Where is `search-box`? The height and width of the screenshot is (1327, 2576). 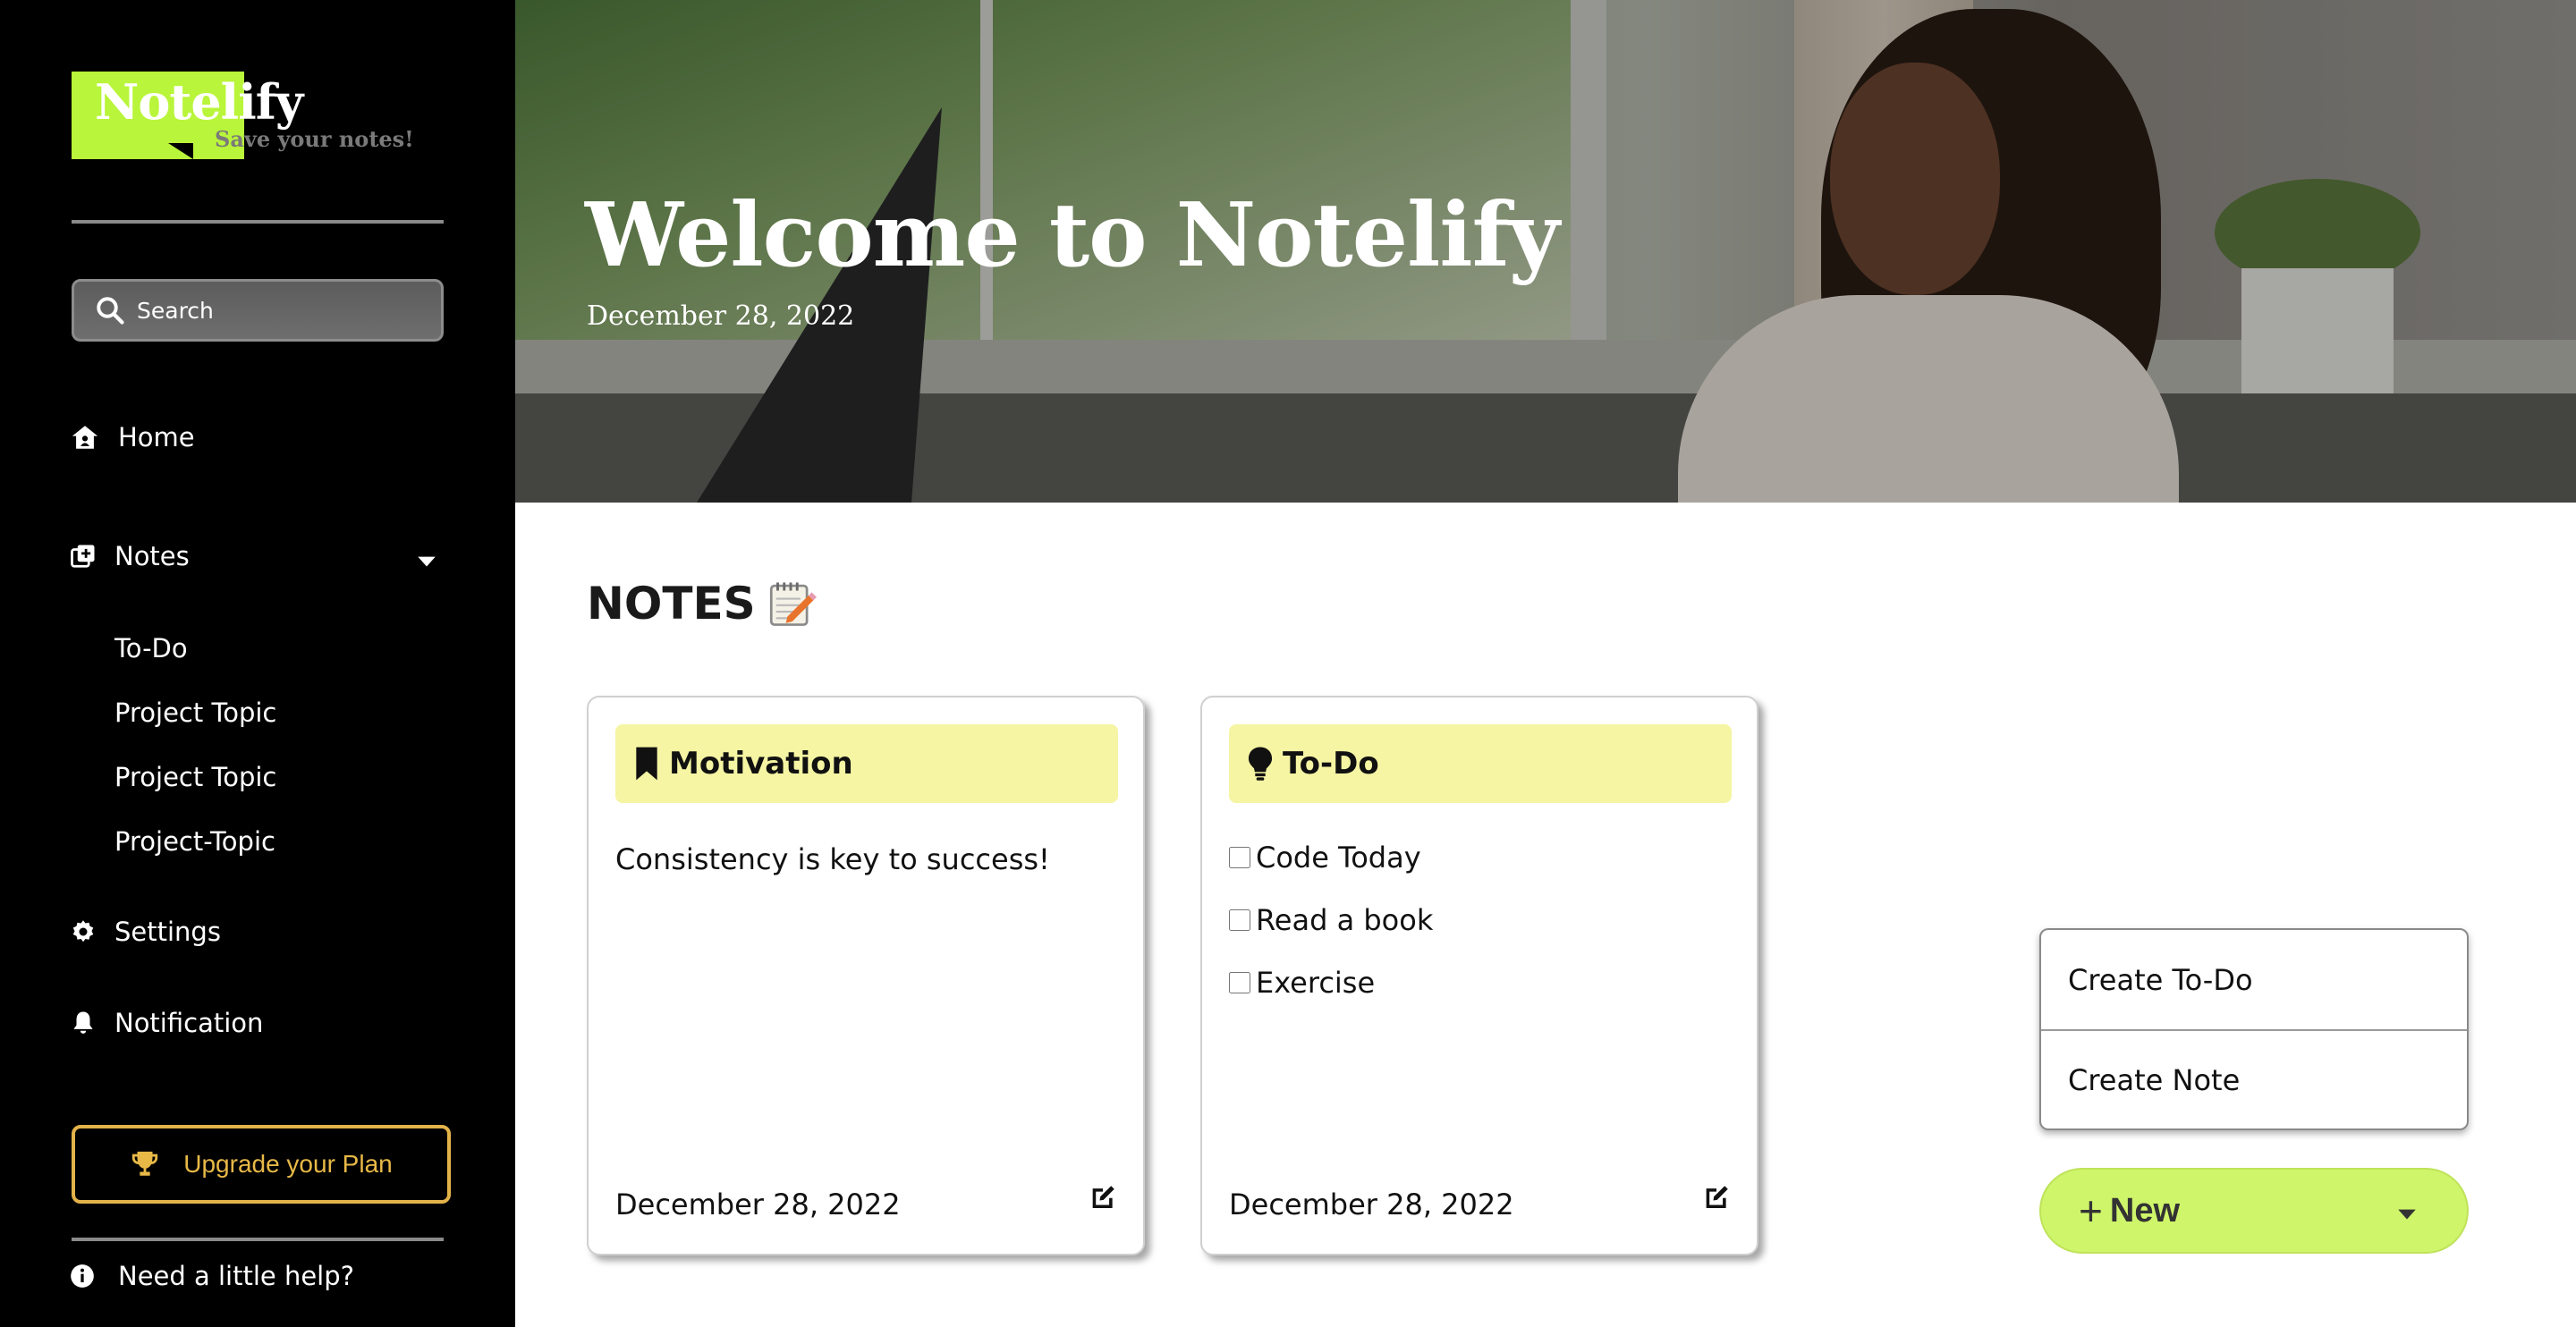
search-box is located at coordinates (258, 310).